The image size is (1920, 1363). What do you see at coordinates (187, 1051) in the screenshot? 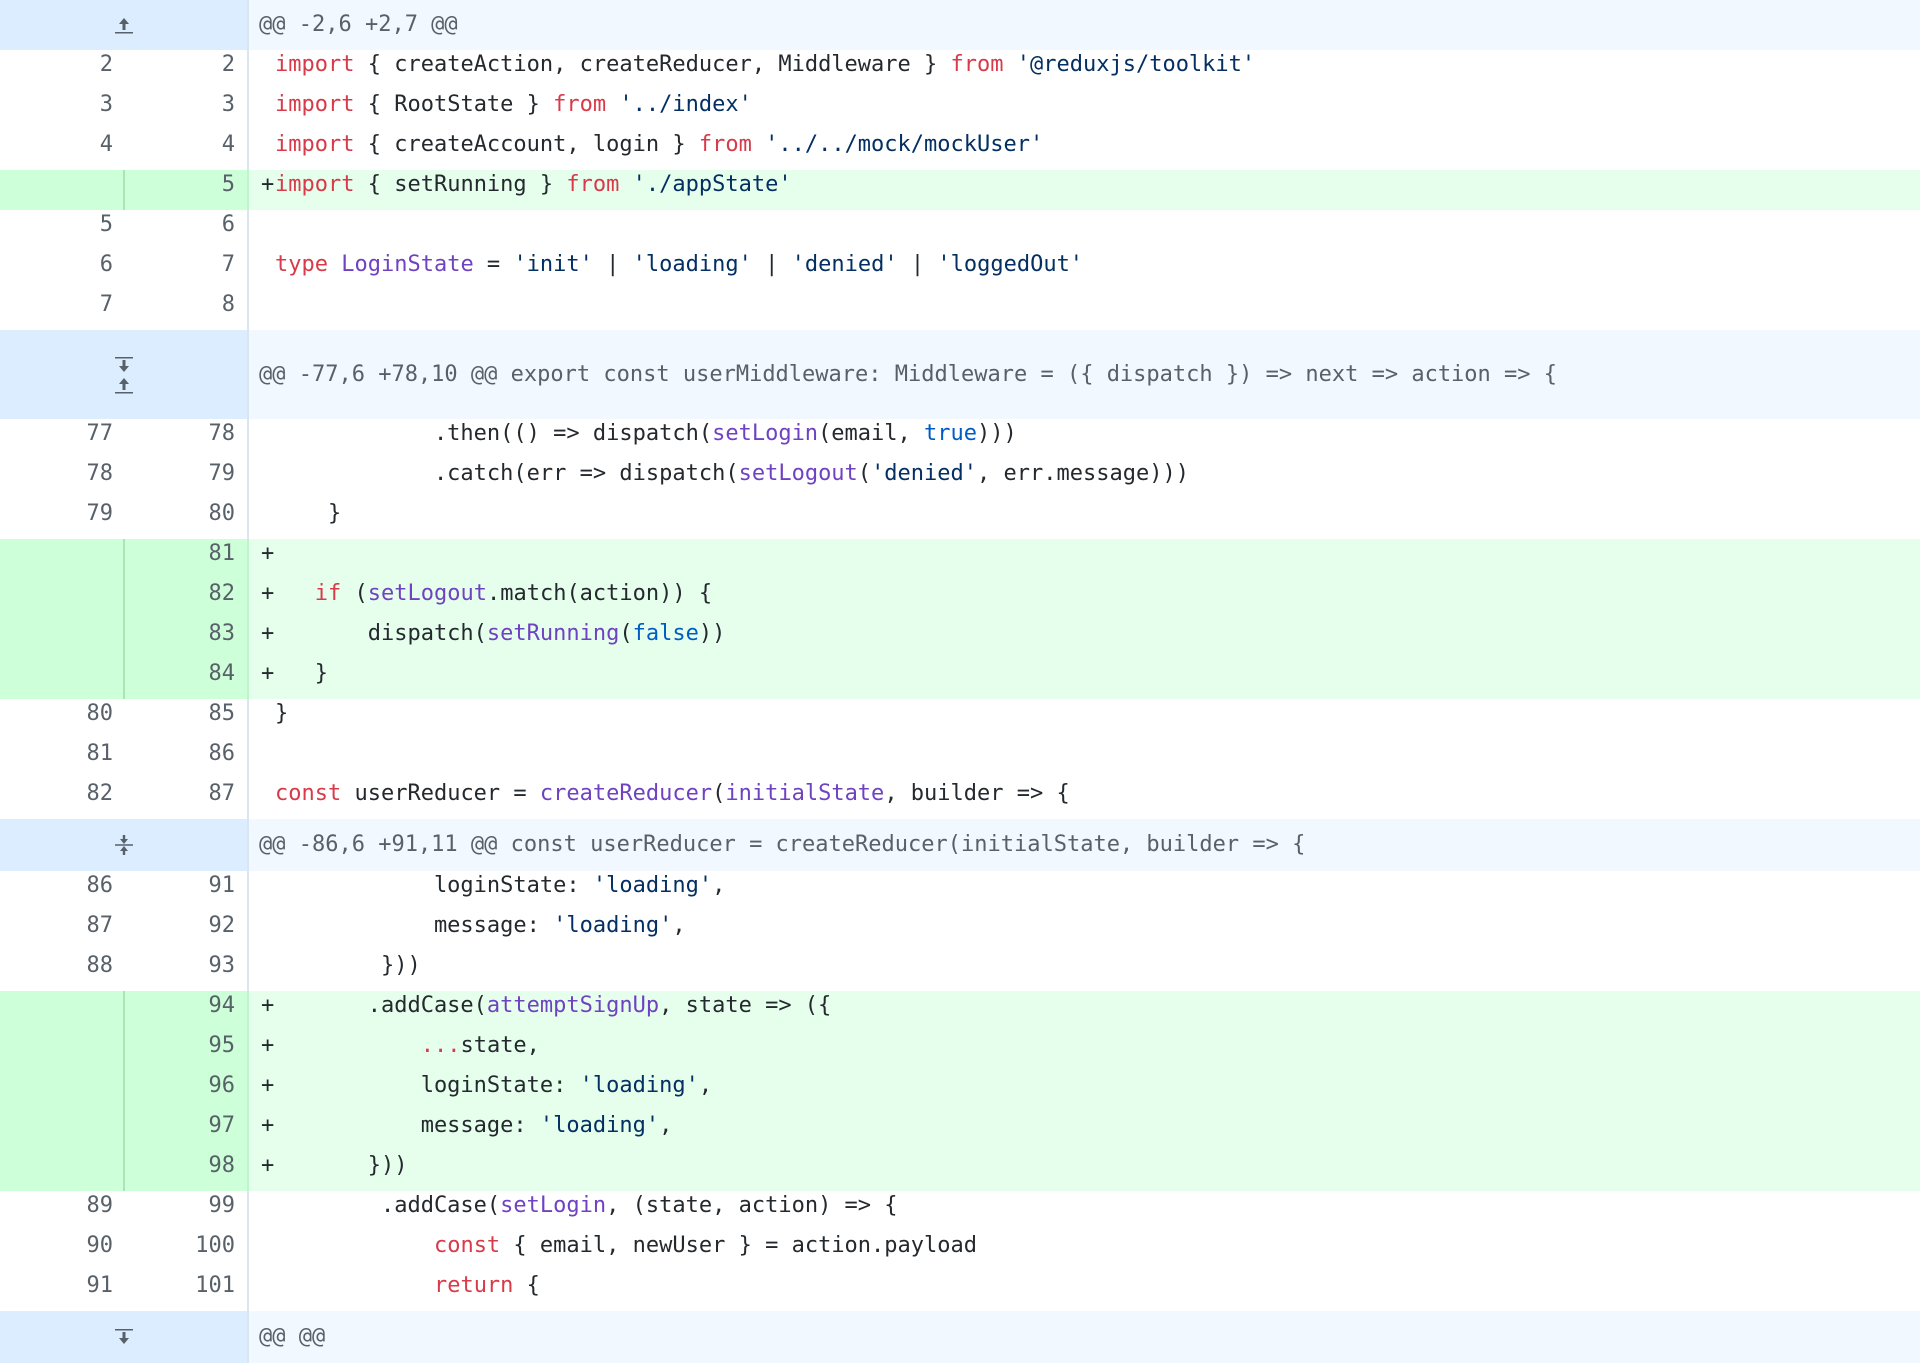
I see `new-line-number: 95` at bounding box center [187, 1051].